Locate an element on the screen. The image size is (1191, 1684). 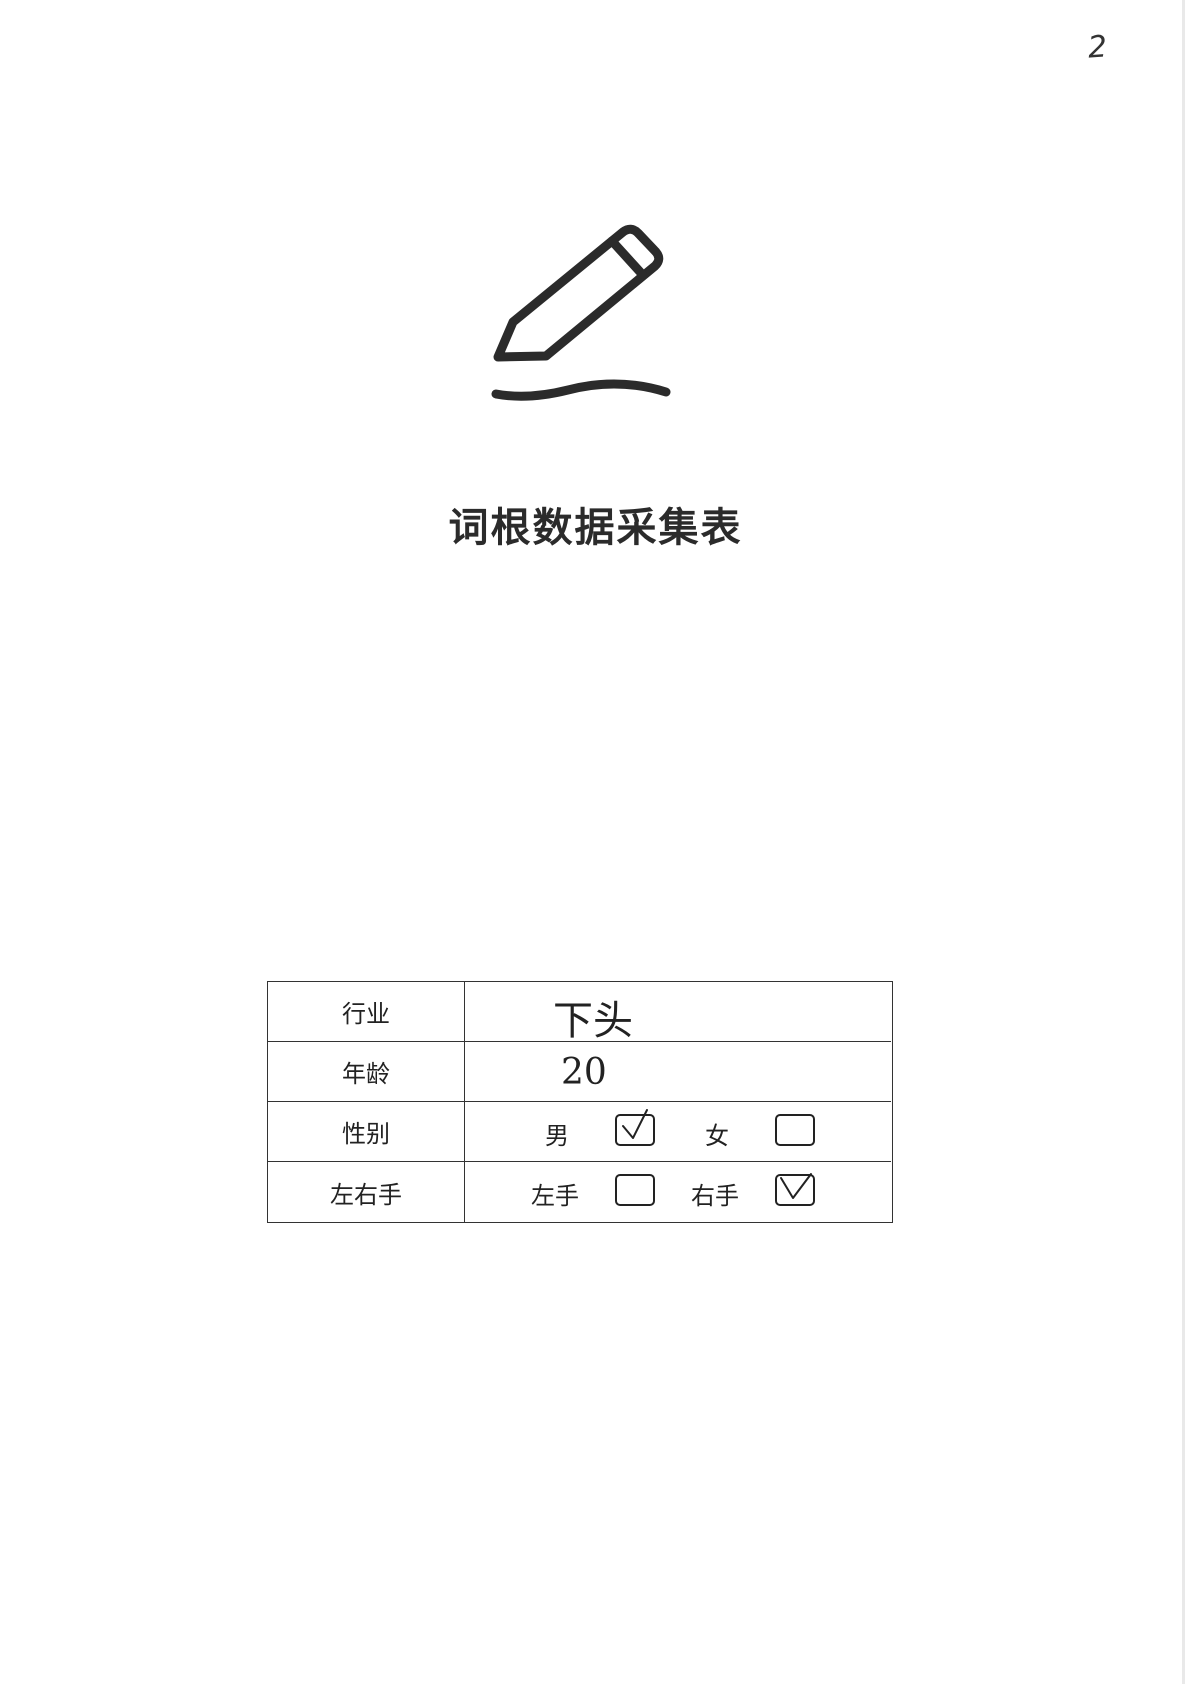
row-industry: 行业 下头 is located at coordinates (579, 1013).